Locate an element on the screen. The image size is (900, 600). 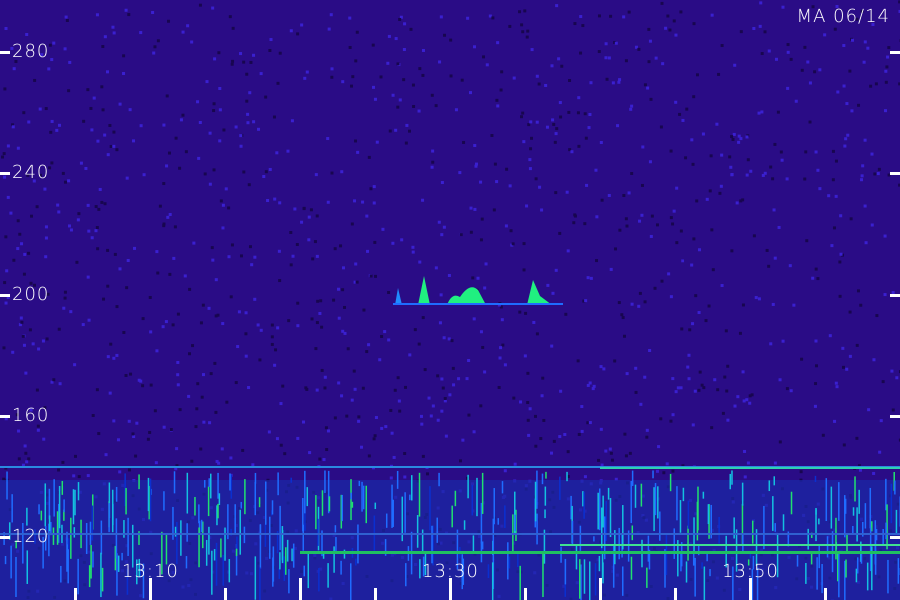
frequency-axis-label: 120 is located at coordinates (31, 537).